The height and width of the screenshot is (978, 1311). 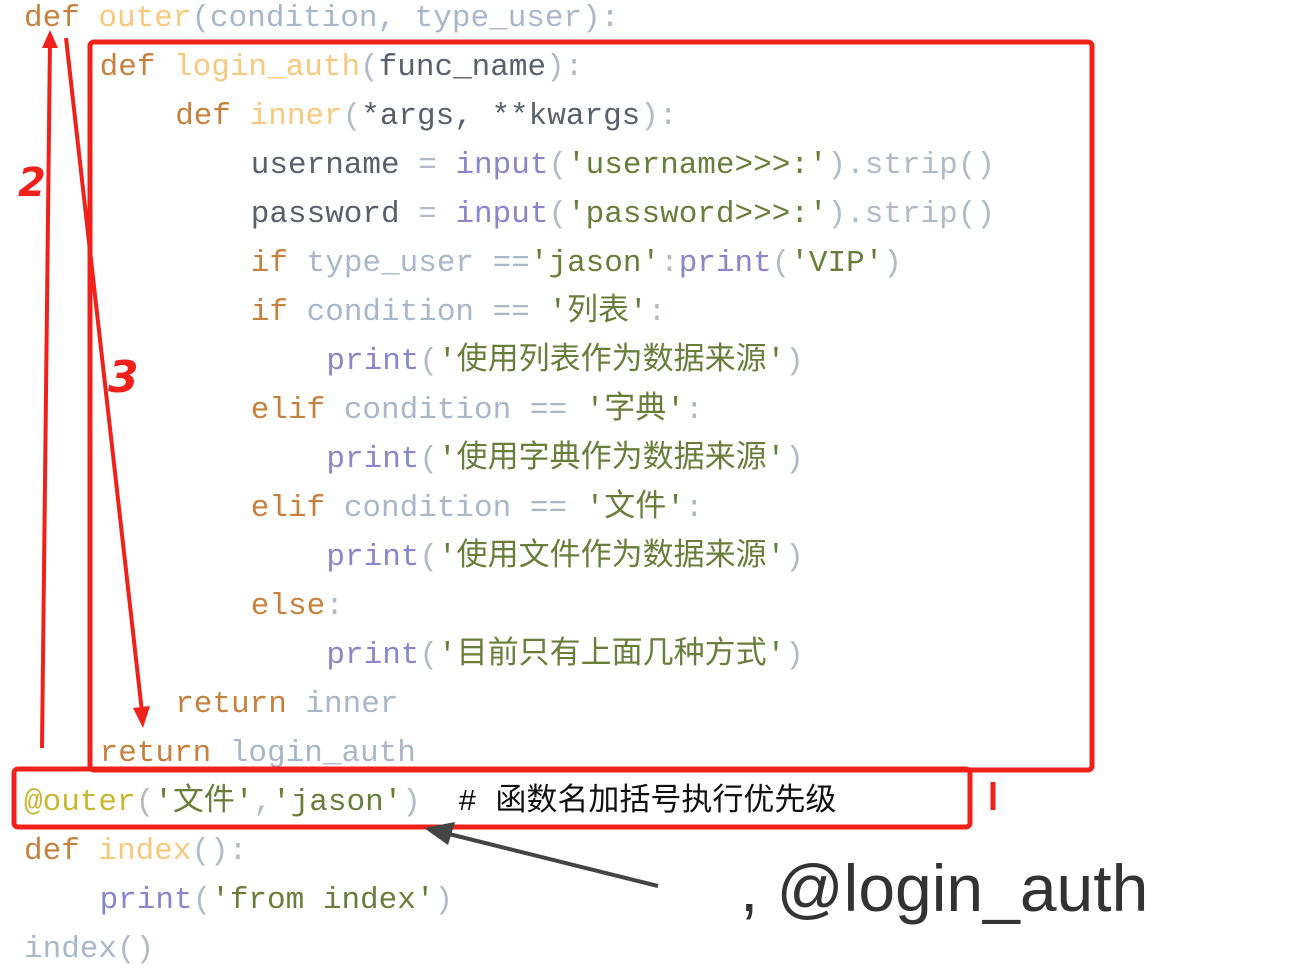 I want to click on arrow-2-head, so click(x=50, y=39).